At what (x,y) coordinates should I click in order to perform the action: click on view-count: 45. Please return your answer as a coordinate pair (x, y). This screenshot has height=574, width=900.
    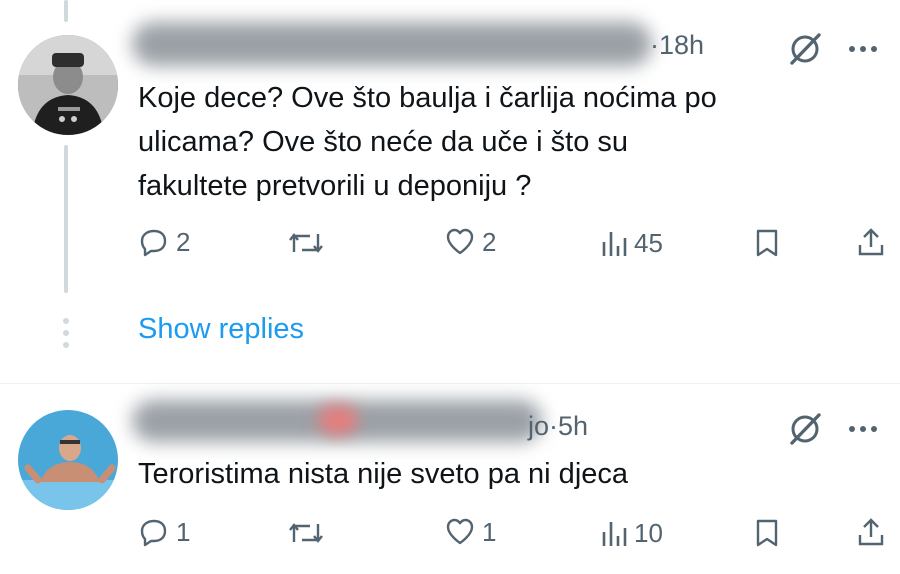
    Looking at the image, I should click on (648, 243).